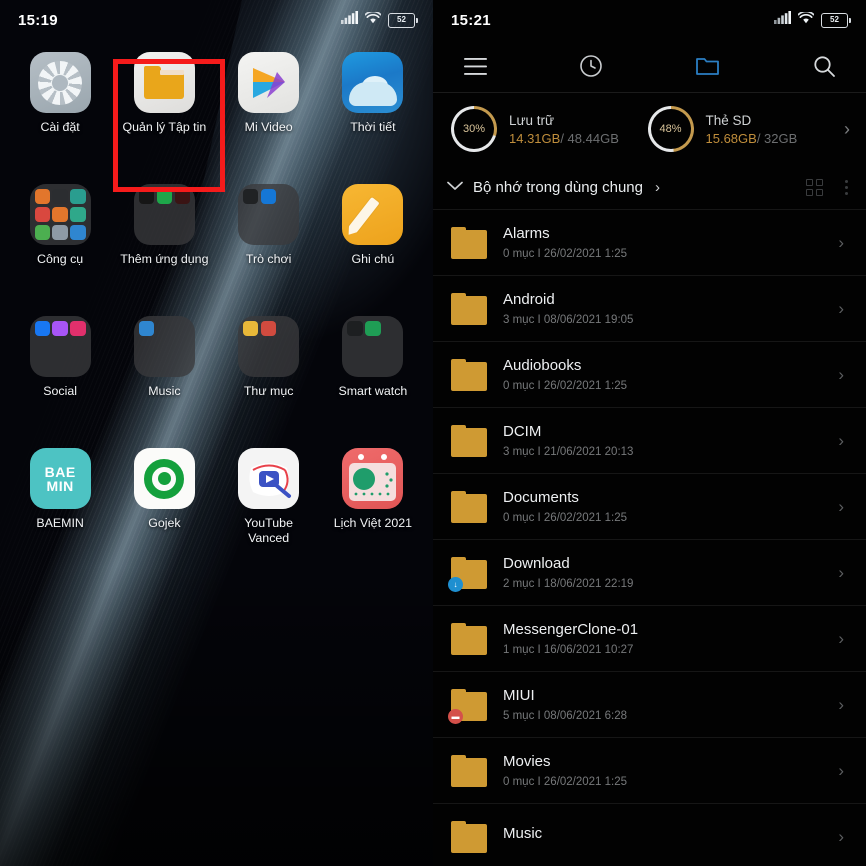 This screenshot has height=866, width=866. I want to click on recent-clock-icon, so click(591, 66).